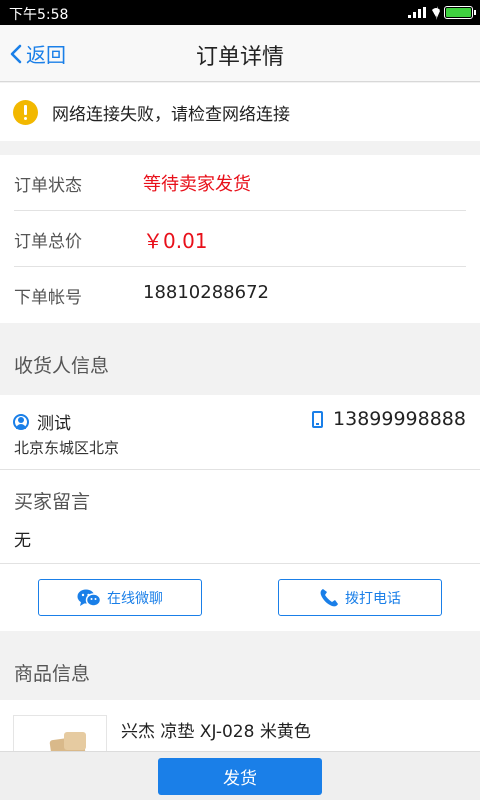 The image size is (480, 800). Describe the element at coordinates (89, 598) in the screenshot. I see `wechat-icon` at that location.